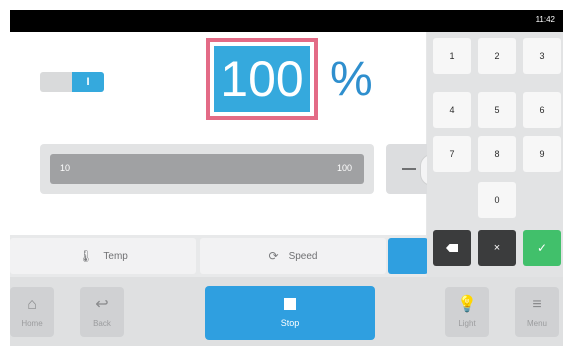  I want to click on range-track: 10 100, so click(207, 169).